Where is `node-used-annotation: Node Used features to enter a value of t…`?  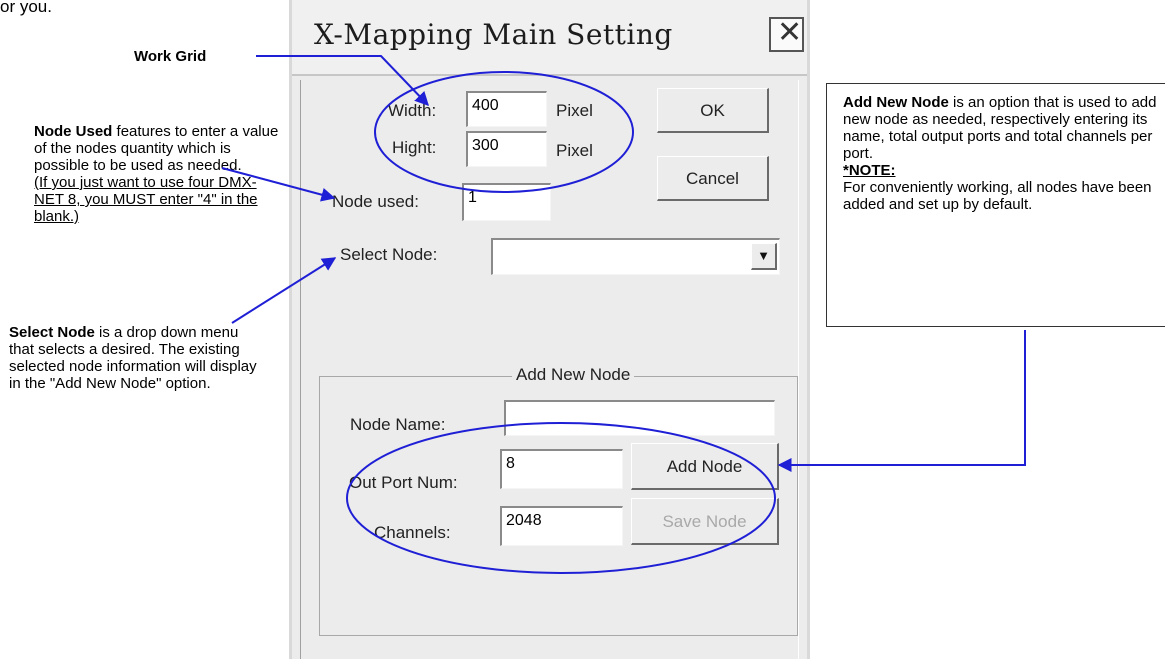
node-used-annotation: Node Used features to enter a value of t… is located at coordinates (156, 174).